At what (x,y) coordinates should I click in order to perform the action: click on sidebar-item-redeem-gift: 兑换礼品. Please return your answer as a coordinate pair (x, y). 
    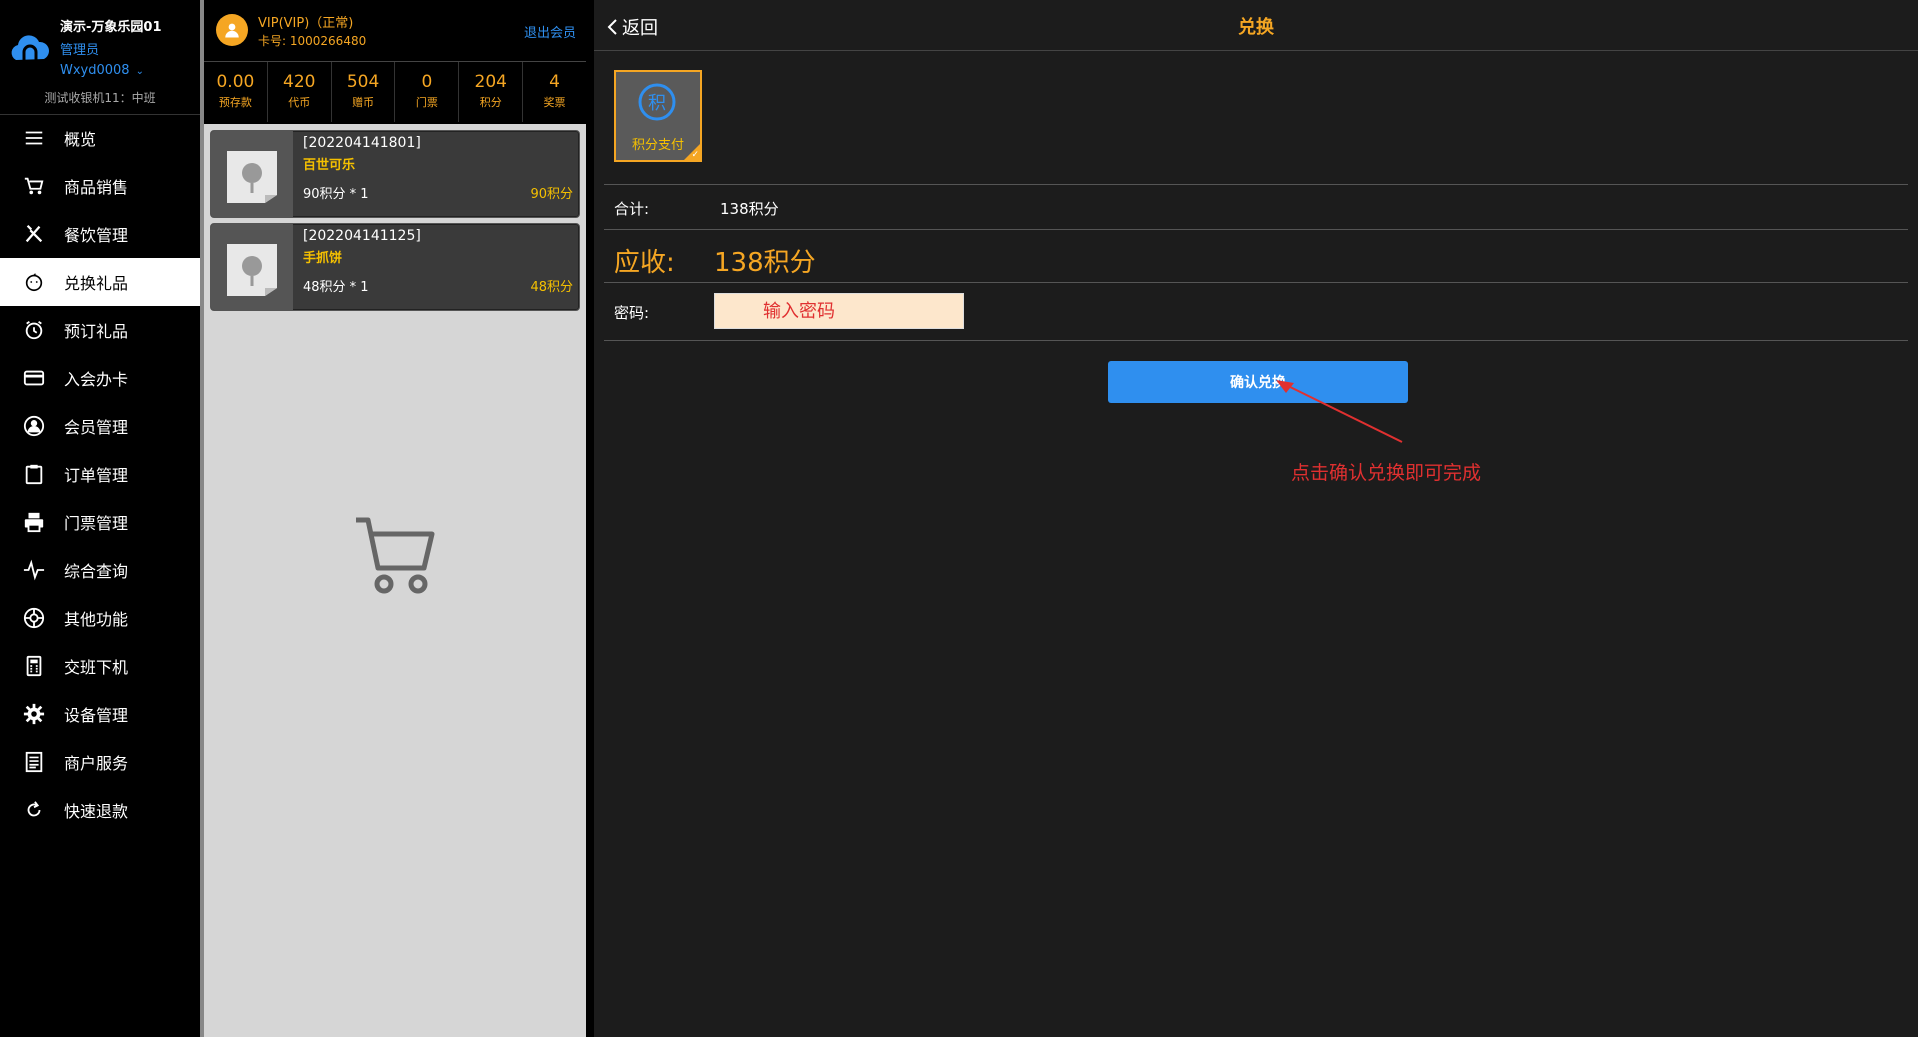
    Looking at the image, I should click on (100, 282).